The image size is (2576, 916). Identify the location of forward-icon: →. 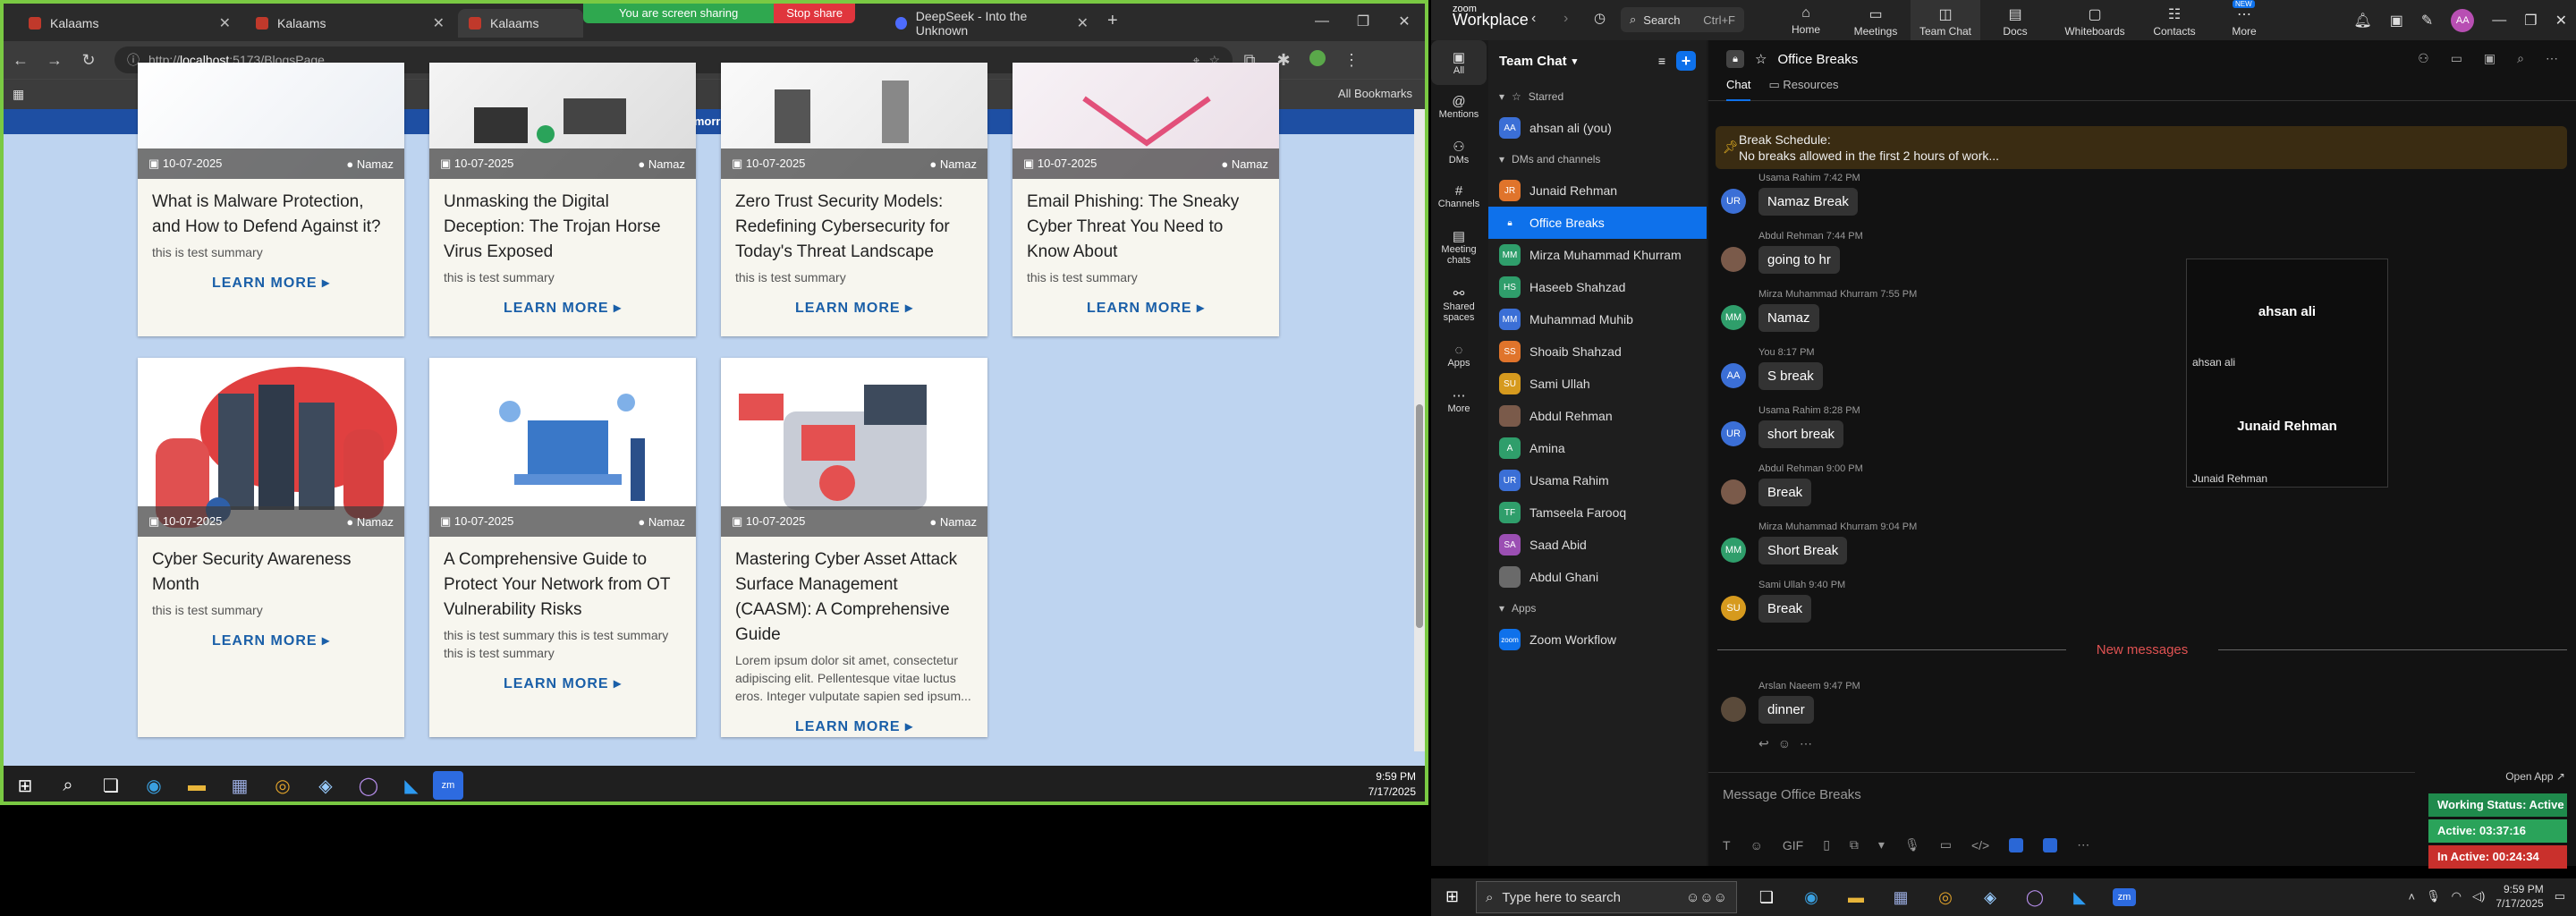
(55, 60).